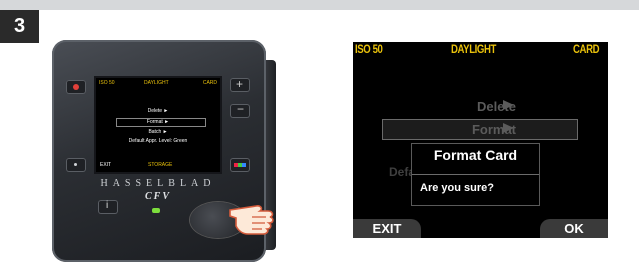 This screenshot has height=271, width=639. I want to click on pointing-hand-icon, so click(251, 220).